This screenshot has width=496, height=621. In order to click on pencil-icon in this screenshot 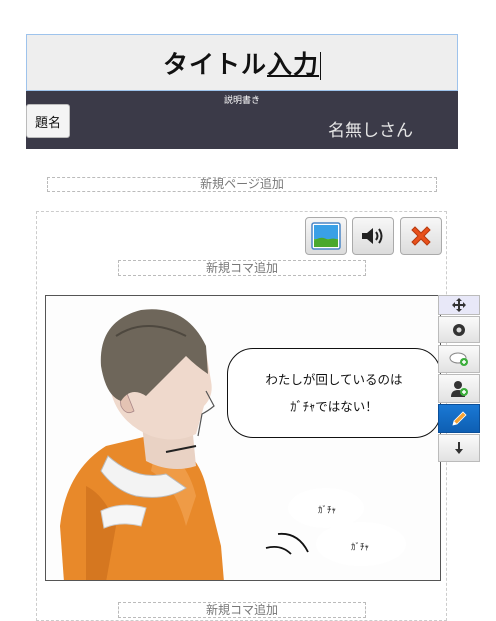, I will do `click(459, 418)`.